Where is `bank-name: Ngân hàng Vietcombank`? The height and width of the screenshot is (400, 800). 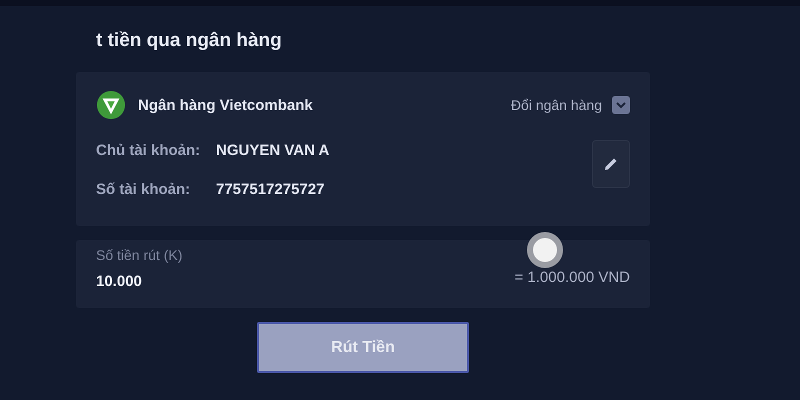 bank-name: Ngân hàng Vietcombank is located at coordinates (226, 105).